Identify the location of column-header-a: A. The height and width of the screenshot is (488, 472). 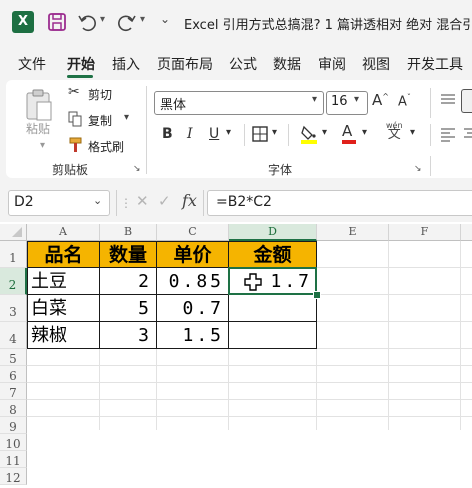
(63, 232).